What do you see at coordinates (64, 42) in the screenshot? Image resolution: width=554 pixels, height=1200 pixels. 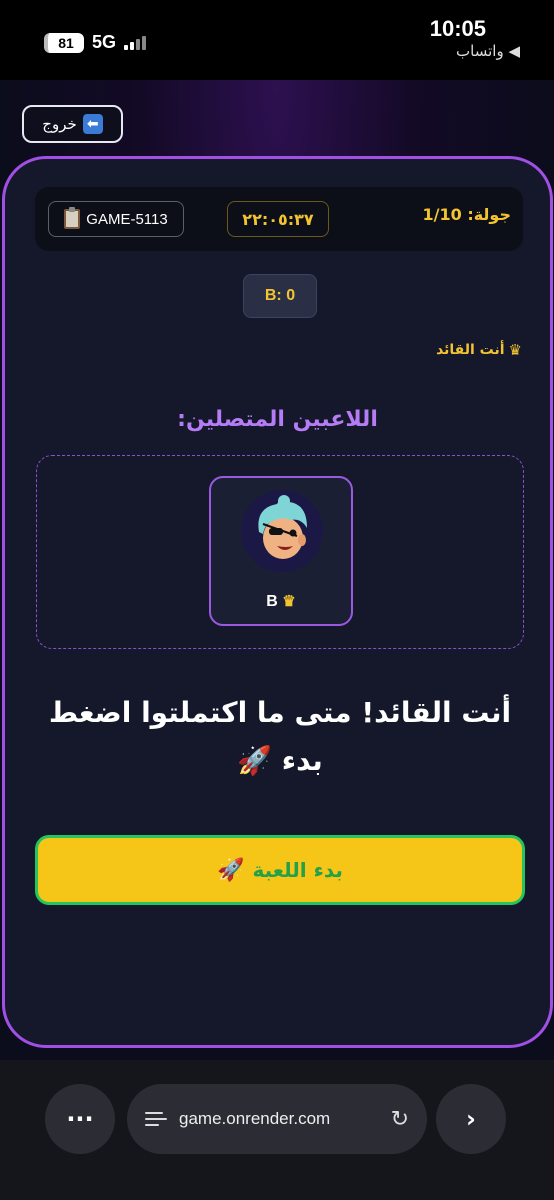 I see `battery-indicator: 81` at bounding box center [64, 42].